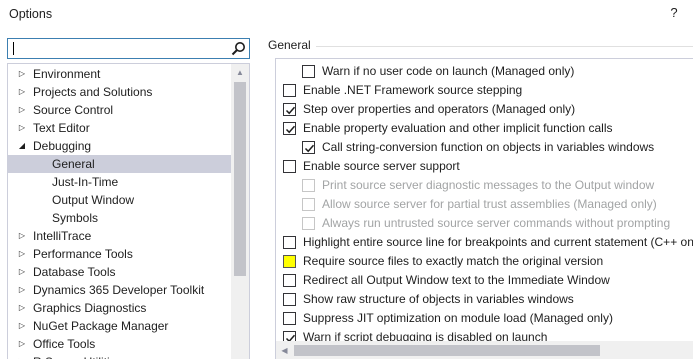 Image resolution: width=693 pixels, height=359 pixels. Describe the element at coordinates (346, 15) in the screenshot. I see `title-bar: Options ?` at that location.